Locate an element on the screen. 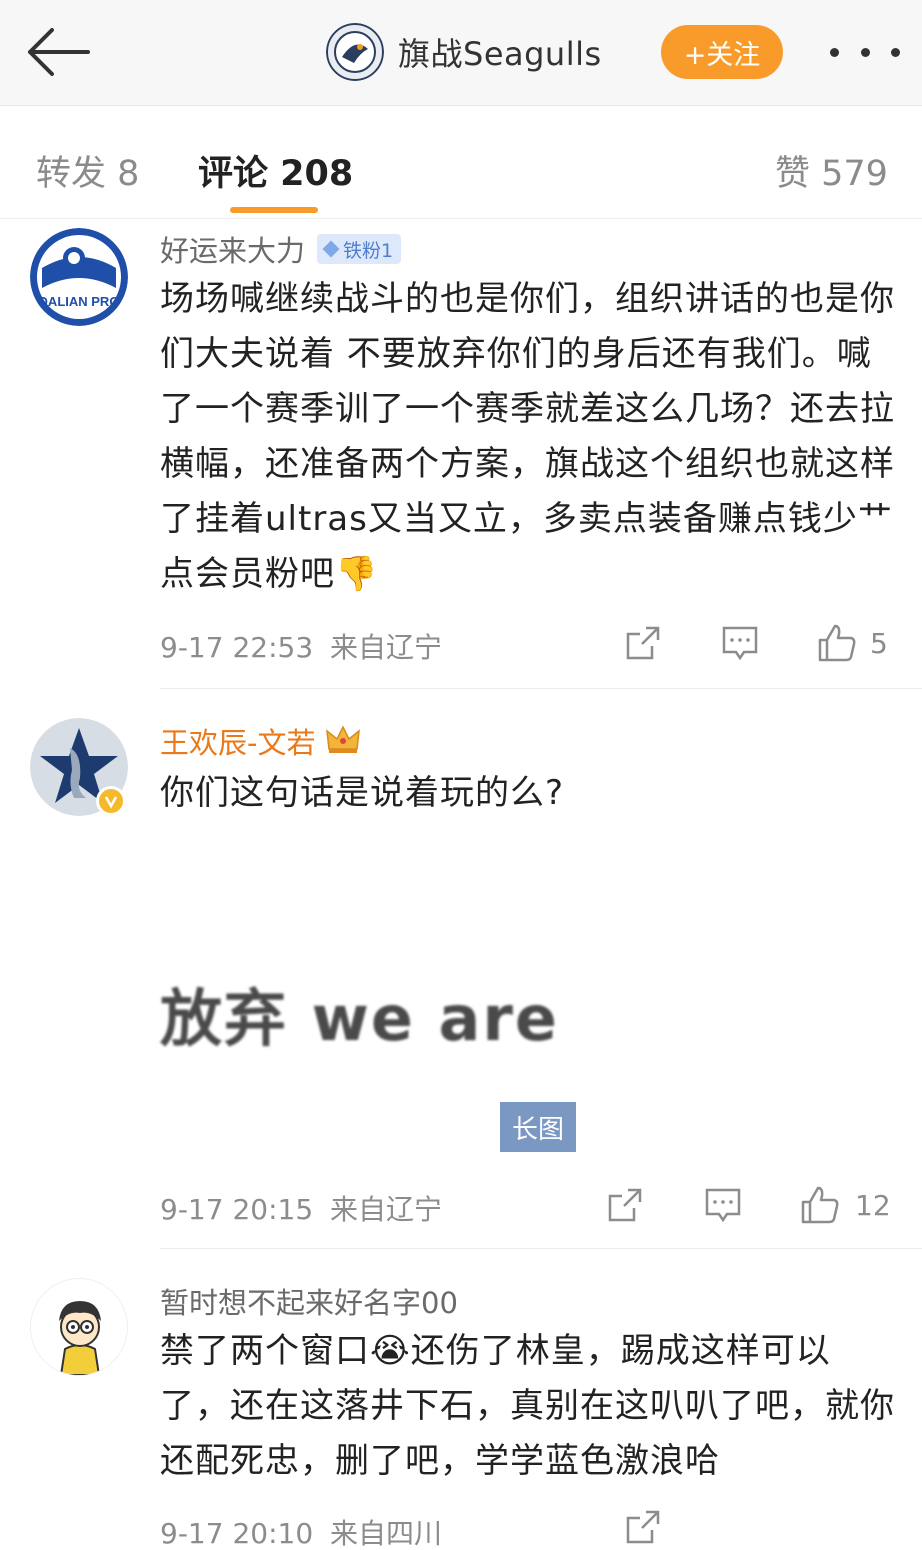 The image size is (922, 1550). comment-meta: 9-17 20:15 来自辽宁 is located at coordinates (301, 1208).